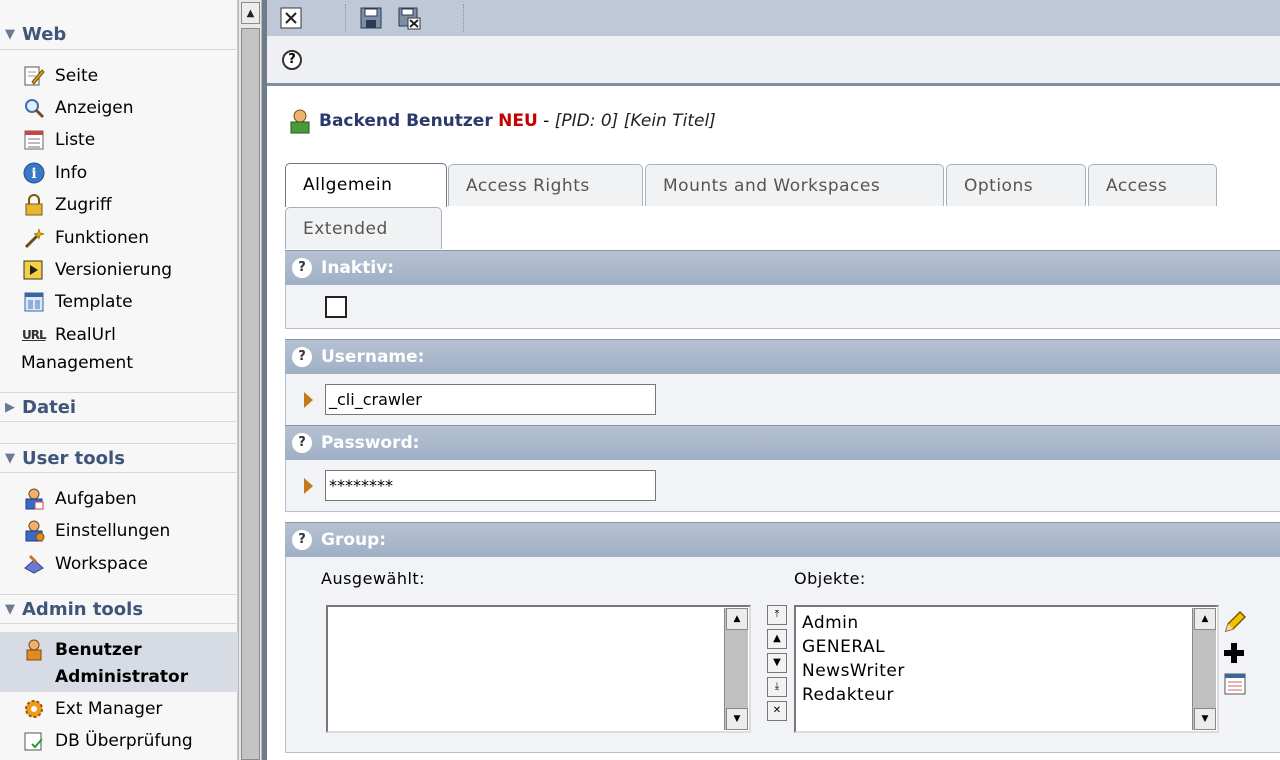 Image resolution: width=1280 pixels, height=760 pixels. Describe the element at coordinates (358, 268) in the screenshot. I see `field-label: Inaktiv:` at that location.